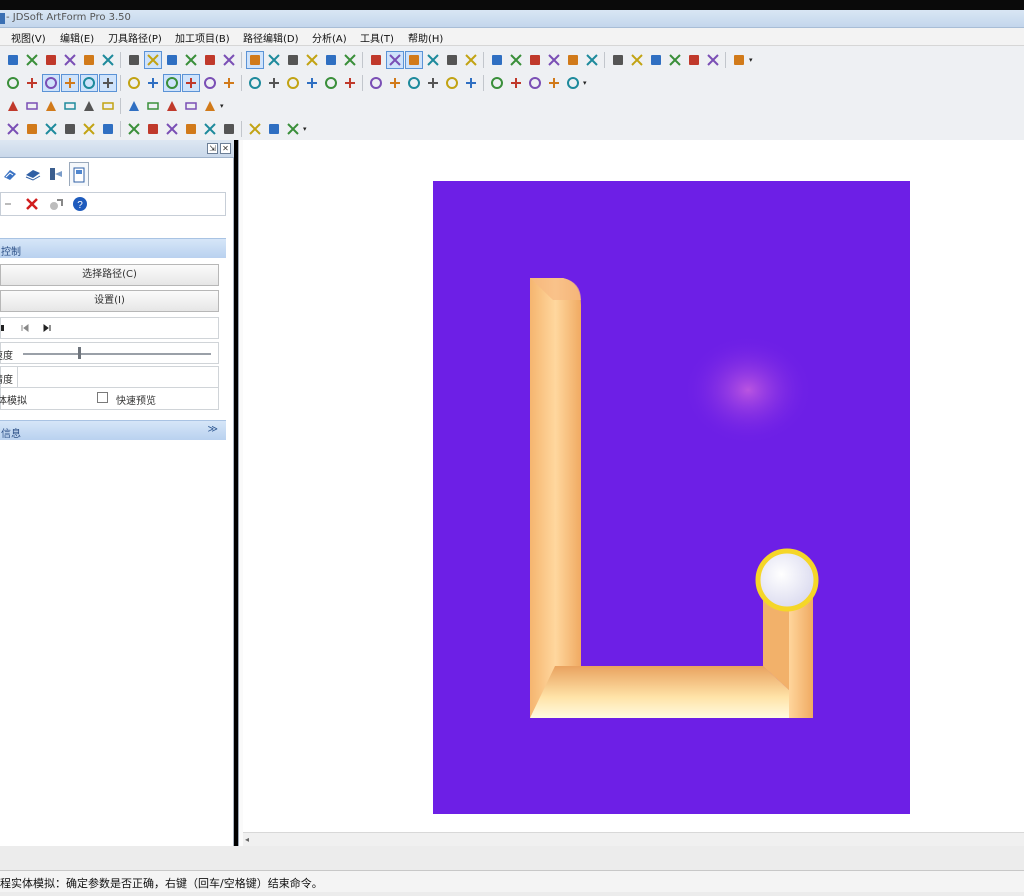  What do you see at coordinates (535, 60) in the screenshot?
I see `arrow-left-button` at bounding box center [535, 60].